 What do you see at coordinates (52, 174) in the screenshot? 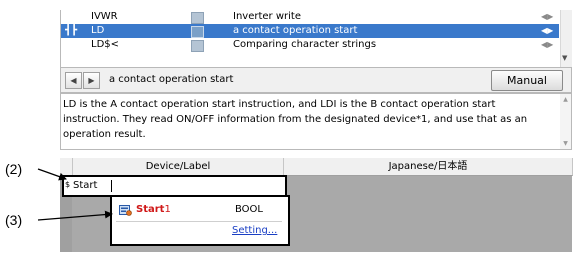
I see `callout-2-arrow` at bounding box center [52, 174].